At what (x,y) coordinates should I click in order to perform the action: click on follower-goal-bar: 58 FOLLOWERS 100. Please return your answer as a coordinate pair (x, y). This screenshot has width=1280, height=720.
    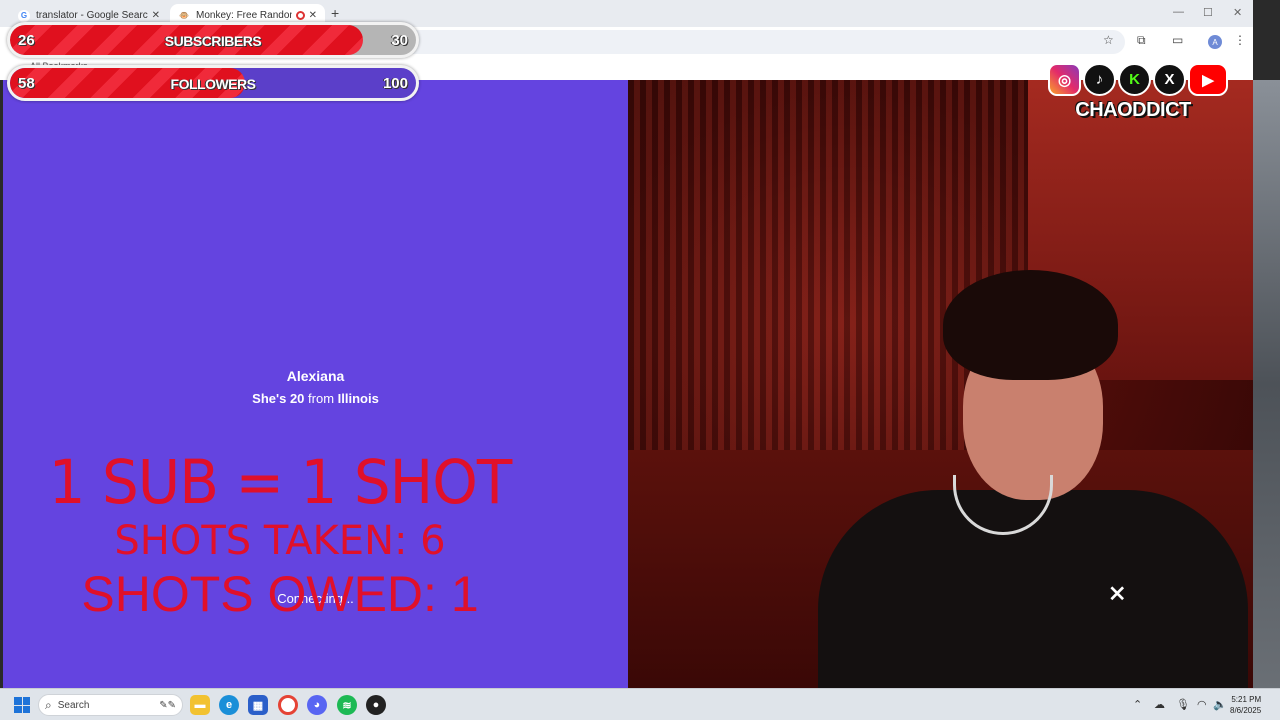
    Looking at the image, I should click on (213, 83).